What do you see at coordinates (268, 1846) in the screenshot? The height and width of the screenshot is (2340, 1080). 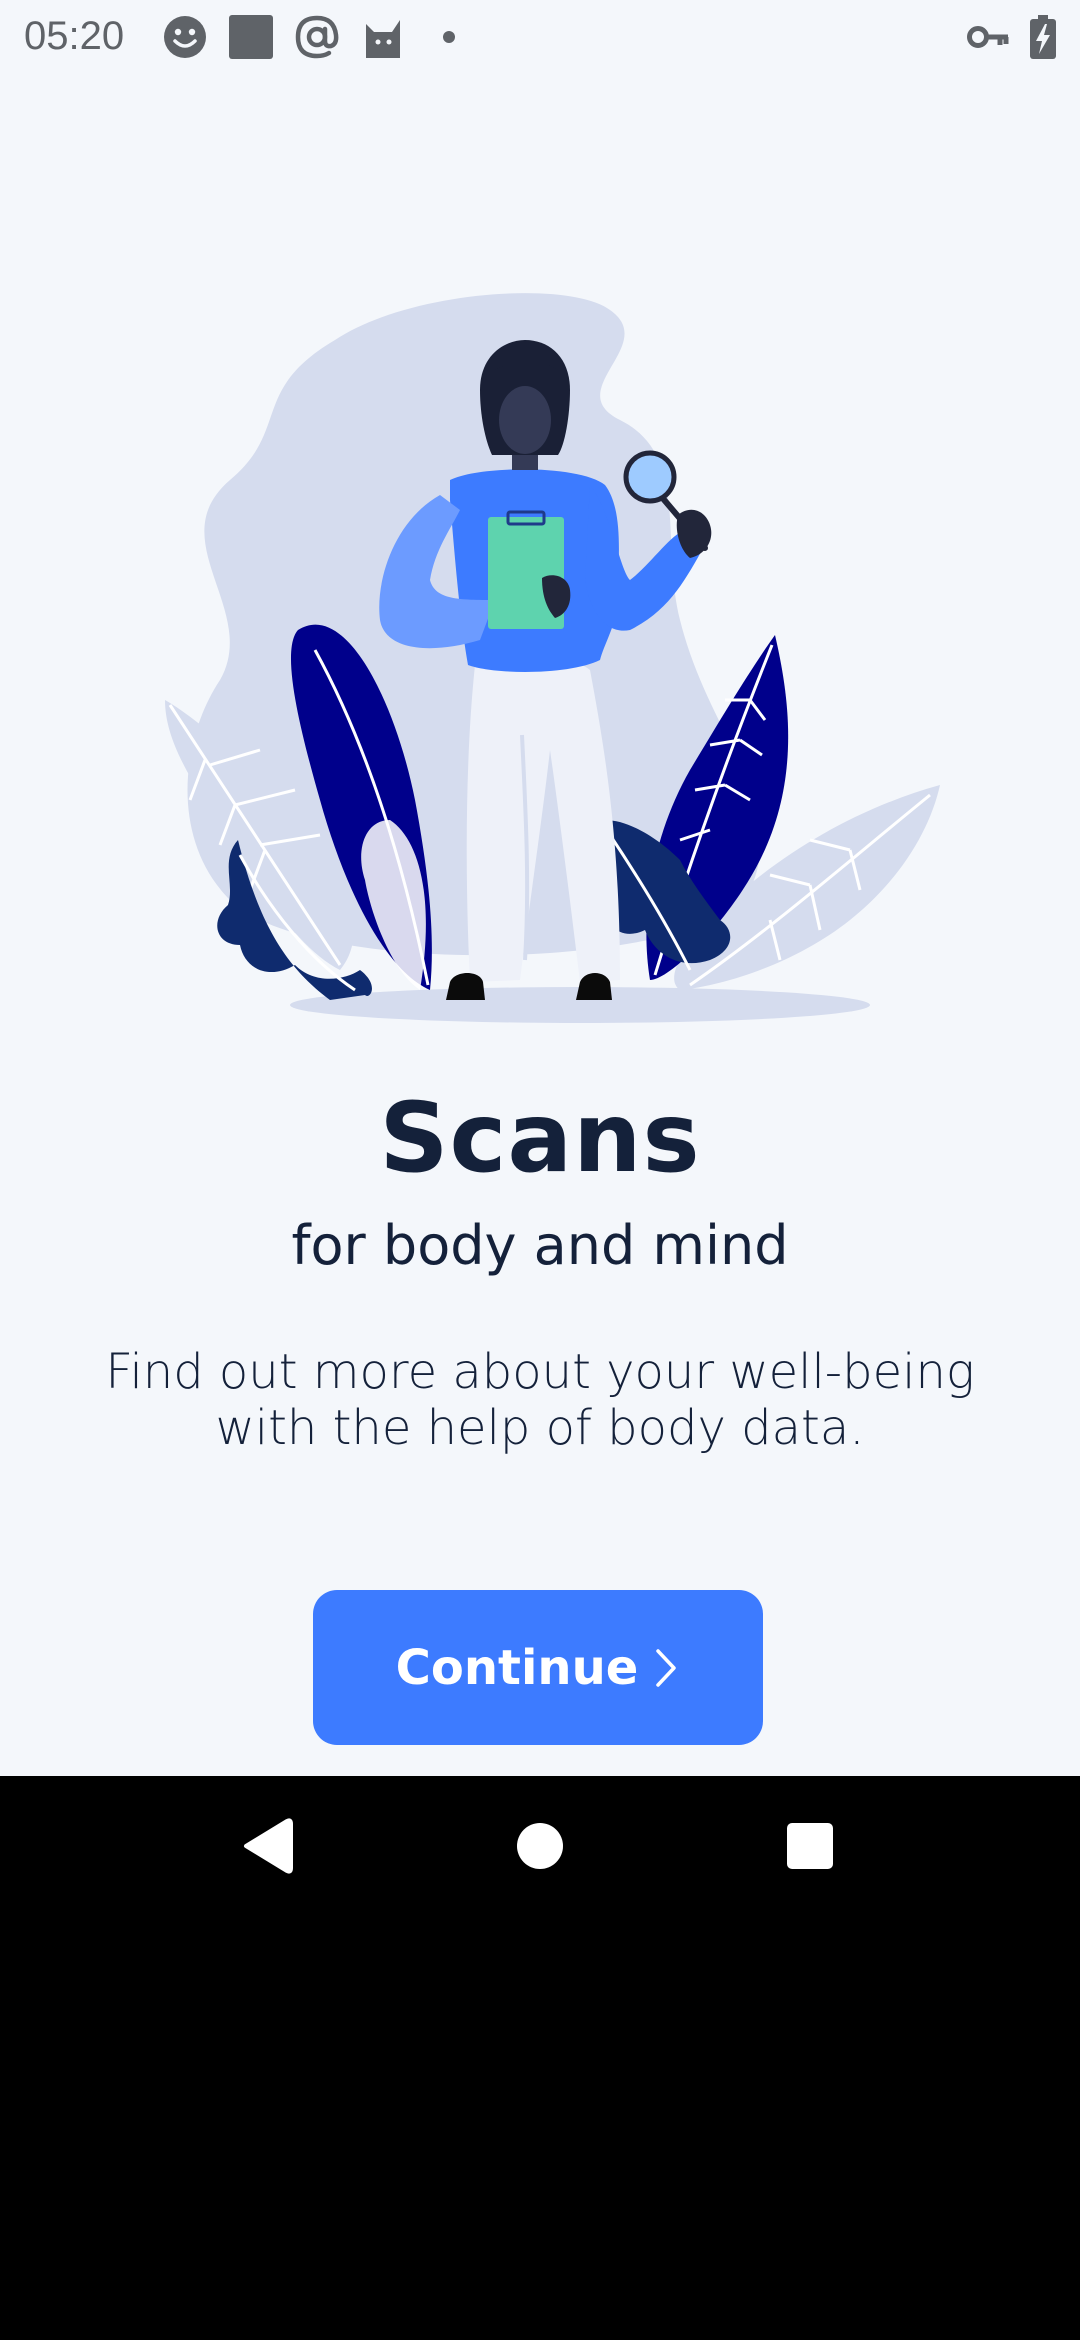 I see `back-icon` at bounding box center [268, 1846].